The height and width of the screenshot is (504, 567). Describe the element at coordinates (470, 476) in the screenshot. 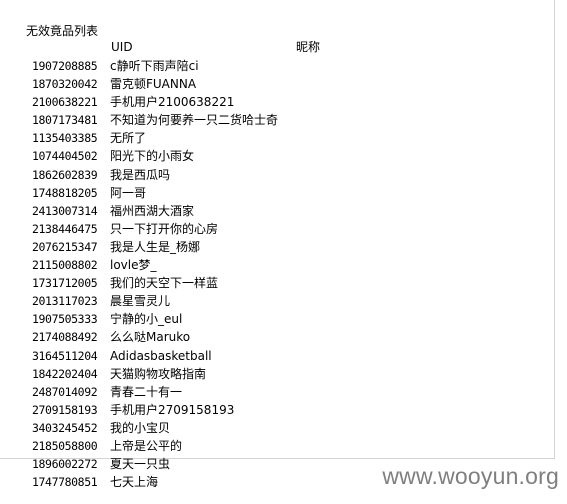

I see `watermark: www.wooyun.org` at that location.